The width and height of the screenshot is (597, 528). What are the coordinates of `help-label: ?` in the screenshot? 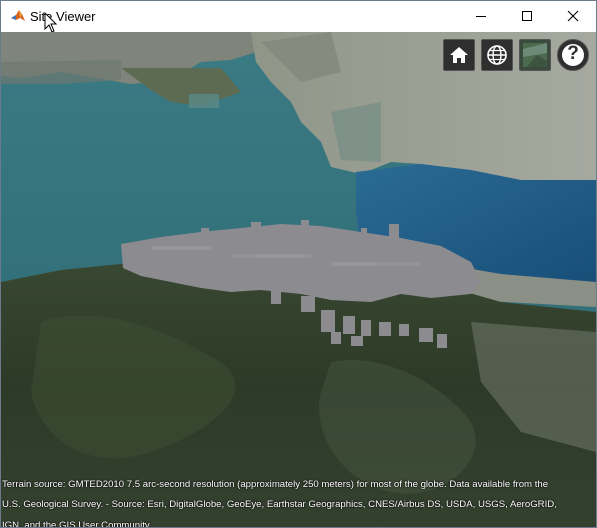 It's located at (573, 53).